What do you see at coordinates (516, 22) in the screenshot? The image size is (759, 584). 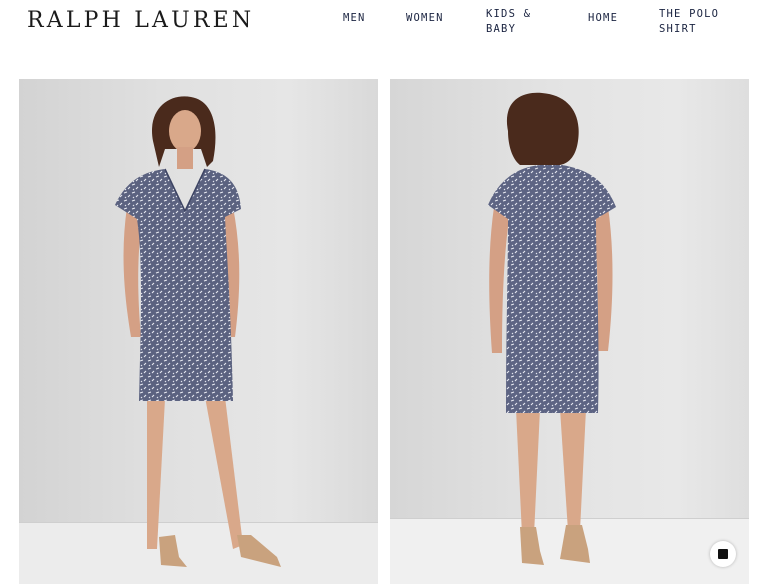 I see `nav-kids-baby: KIDS & BABY` at bounding box center [516, 22].